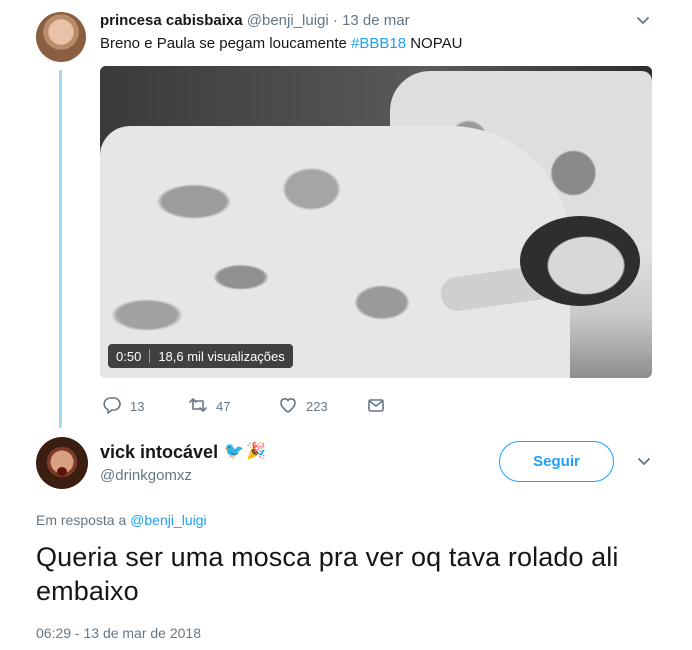 This screenshot has height=650, width=692. Describe the element at coordinates (256, 451) in the screenshot. I see `party-popper-emoji-icon: 🎉` at that location.